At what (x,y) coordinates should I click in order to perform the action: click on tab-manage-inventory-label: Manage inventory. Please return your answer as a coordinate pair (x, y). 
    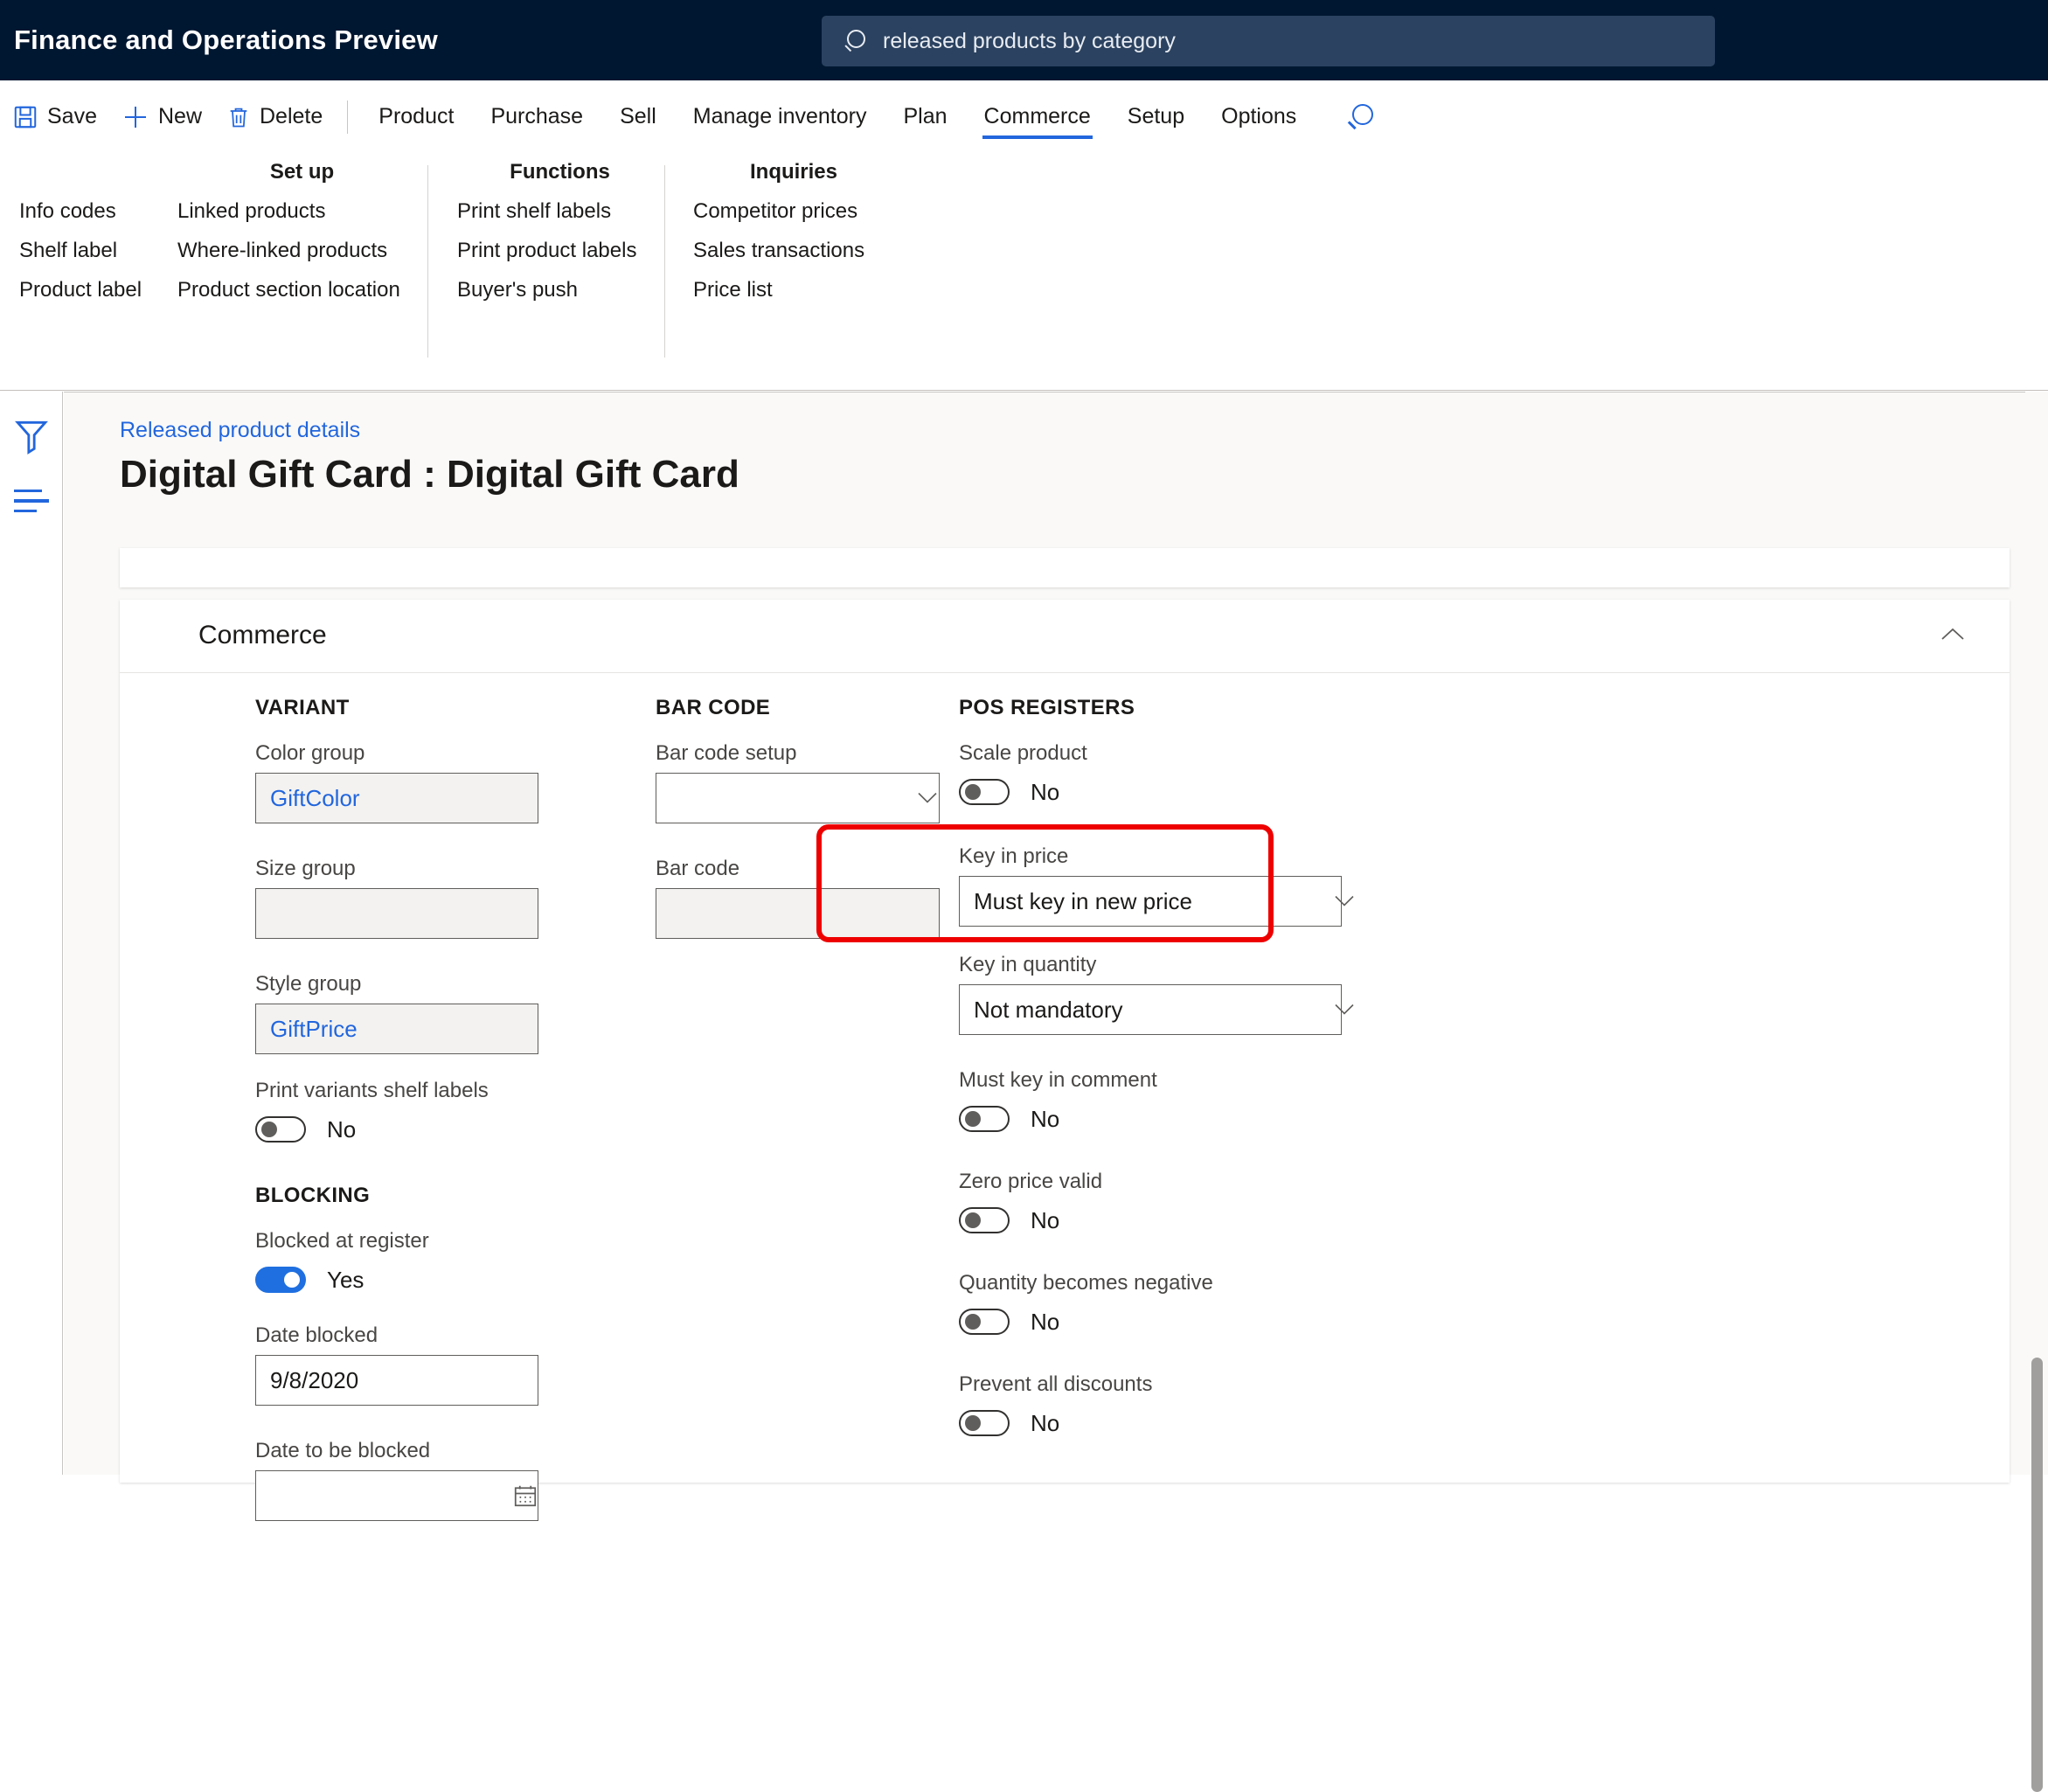
    Looking at the image, I should click on (779, 116).